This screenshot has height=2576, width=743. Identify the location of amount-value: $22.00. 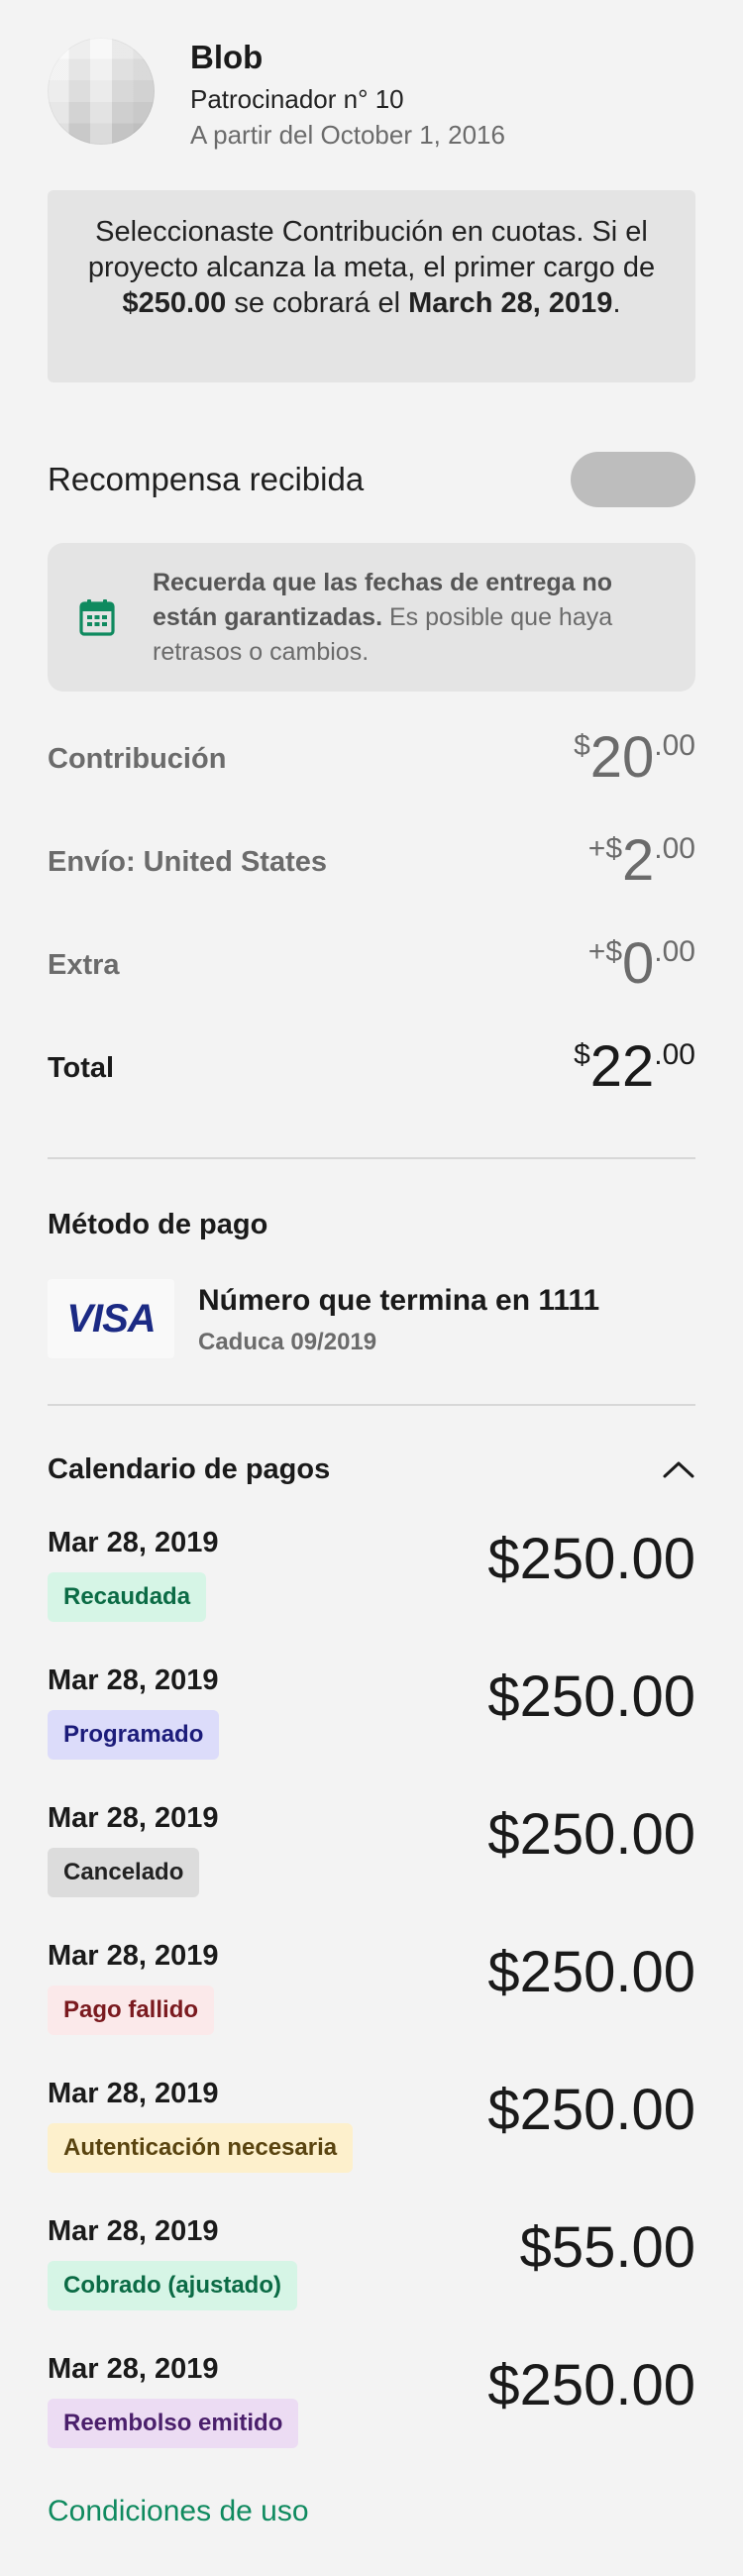
(634, 1064).